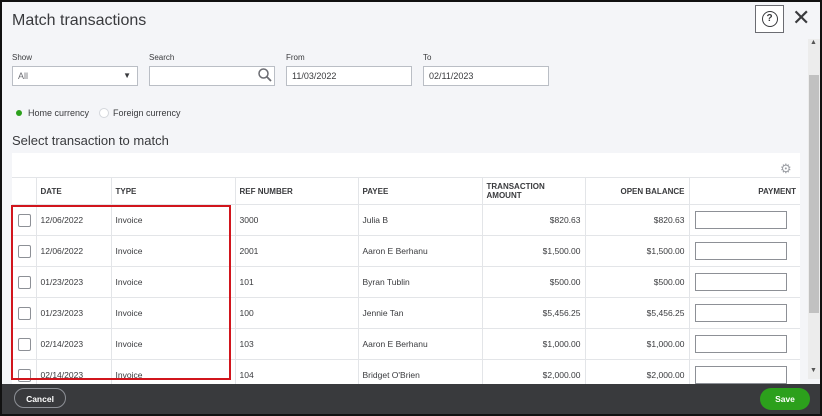 This screenshot has height=416, width=822. Describe the element at coordinates (636, 313) in the screenshot. I see `cell-balance: $5,456.25` at that location.